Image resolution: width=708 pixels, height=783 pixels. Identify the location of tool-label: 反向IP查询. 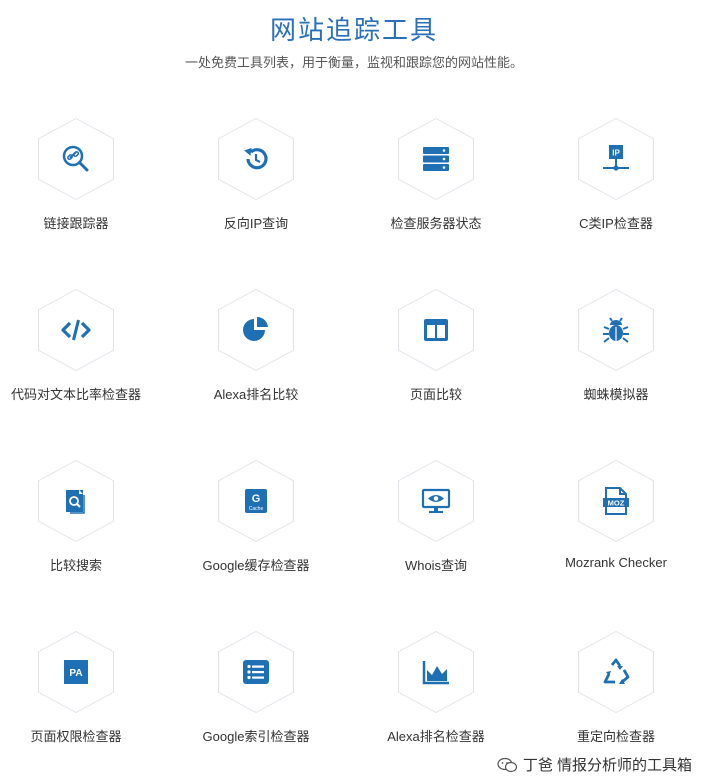
(256, 223).